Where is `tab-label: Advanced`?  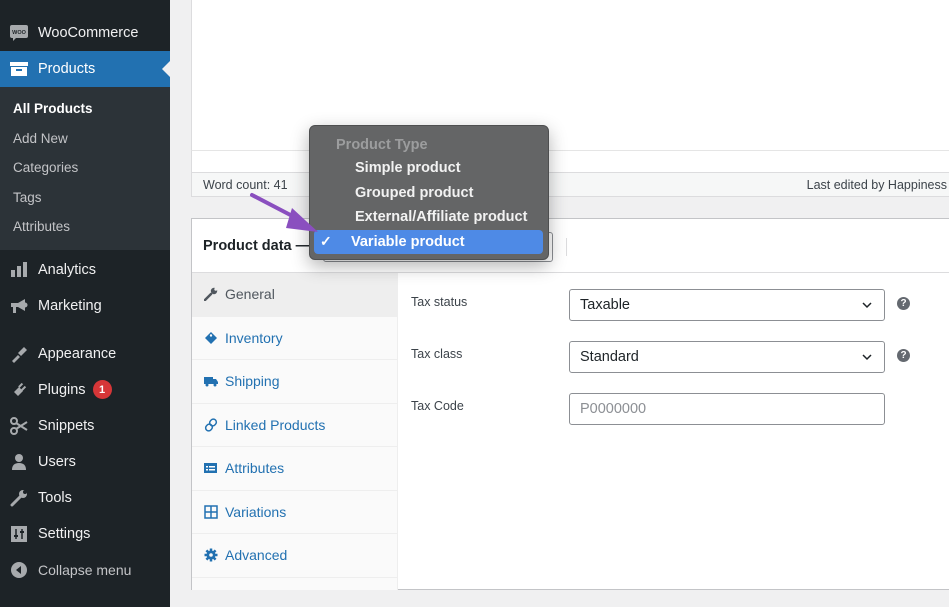 tab-label: Advanced is located at coordinates (256, 555).